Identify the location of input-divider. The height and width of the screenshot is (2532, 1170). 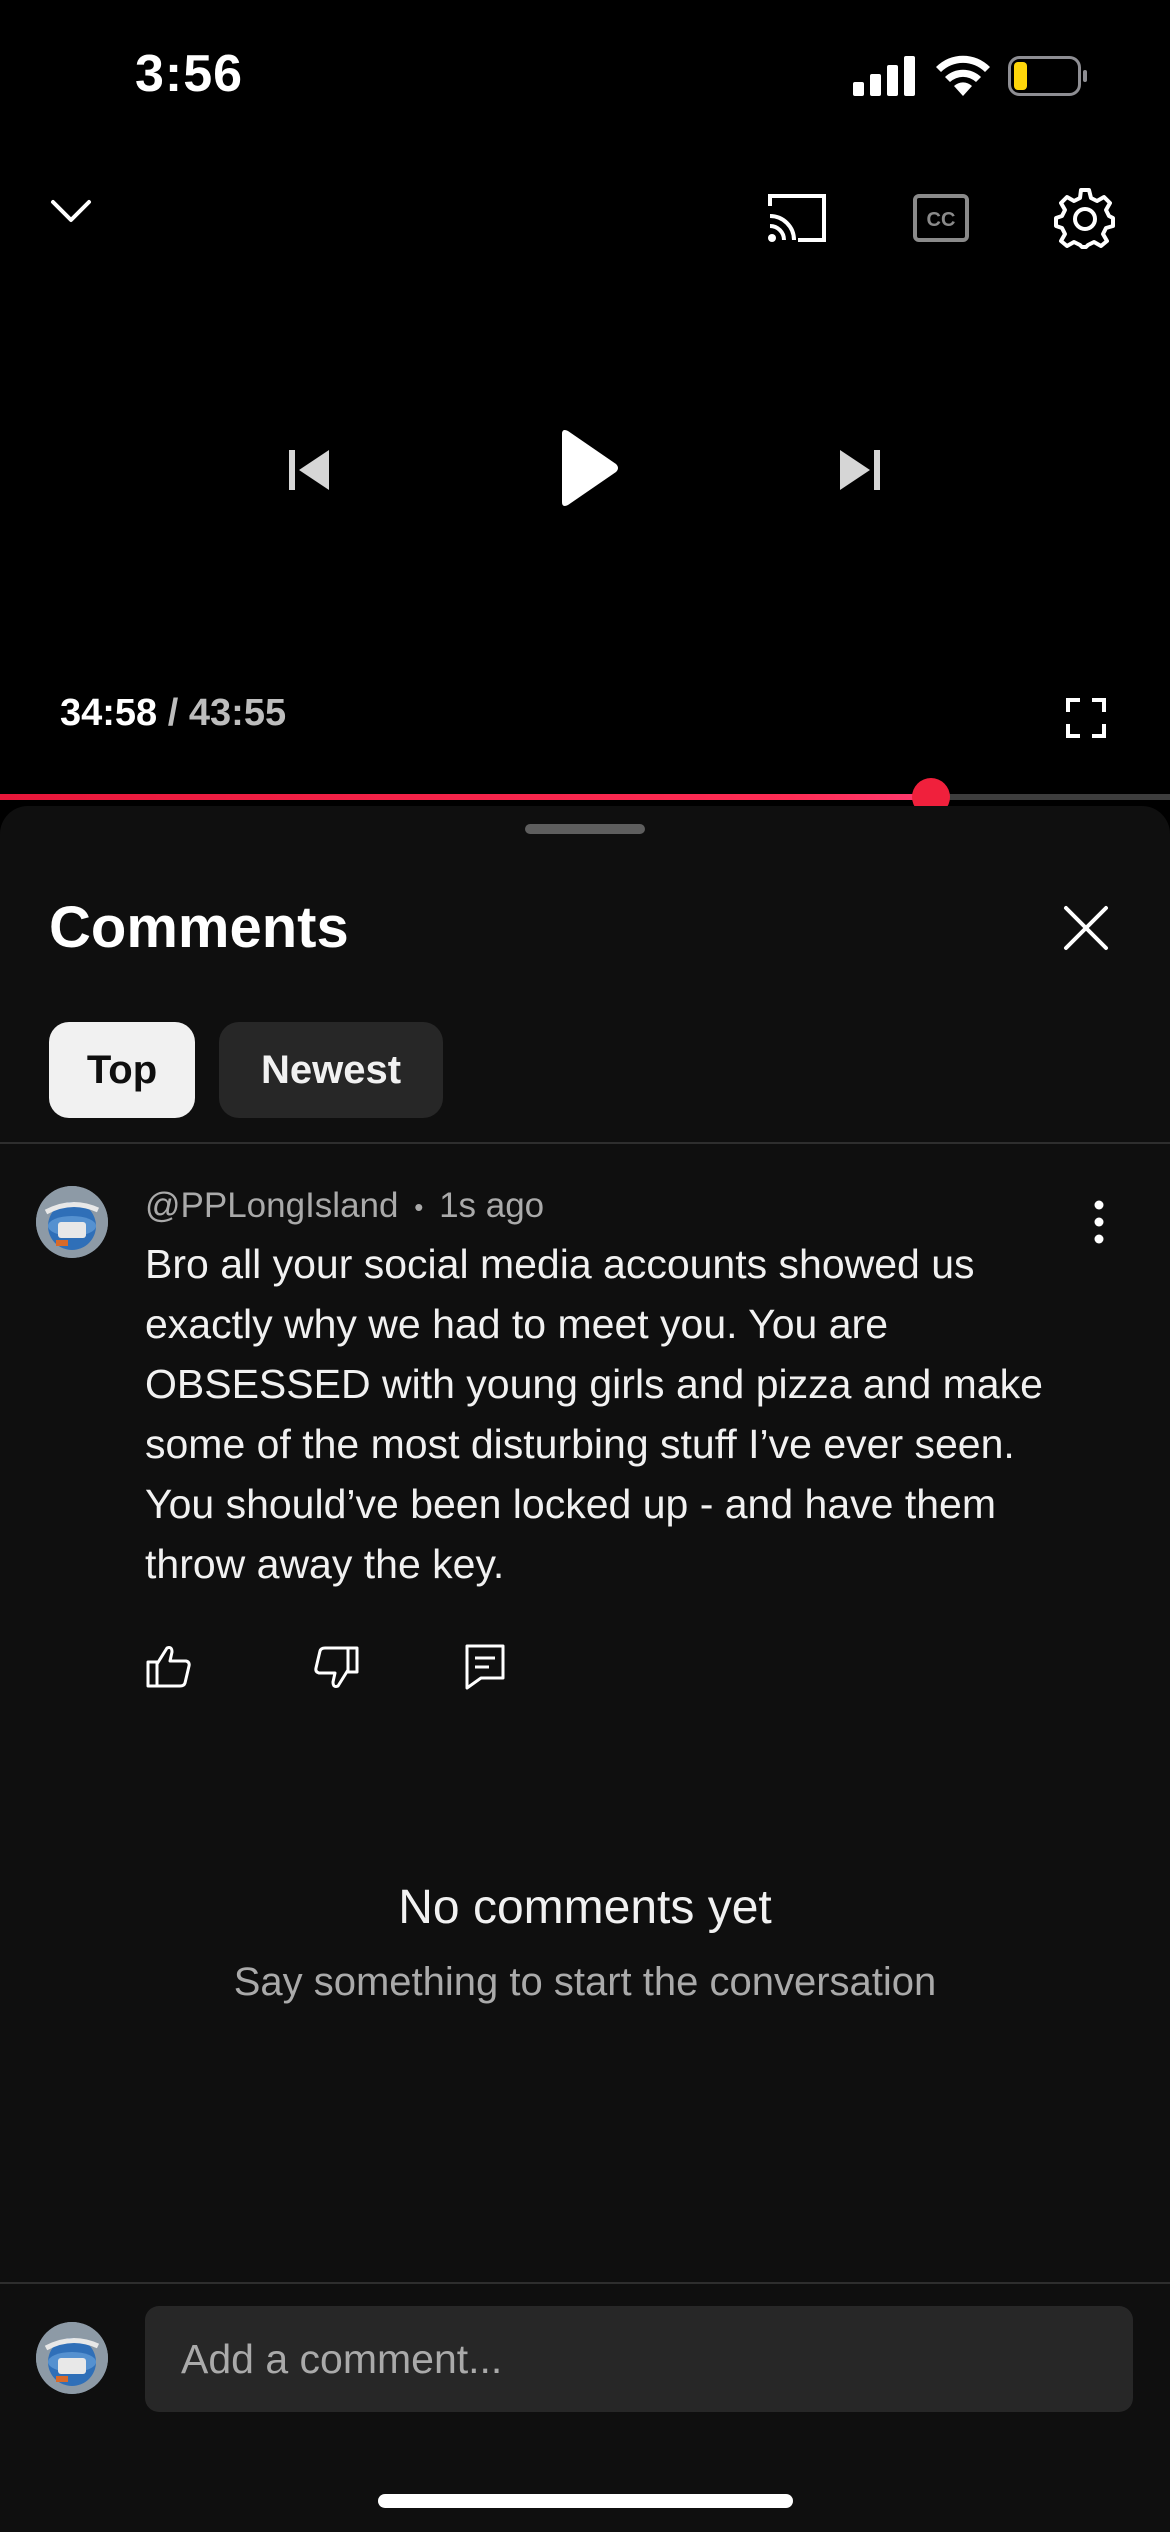
(585, 2283).